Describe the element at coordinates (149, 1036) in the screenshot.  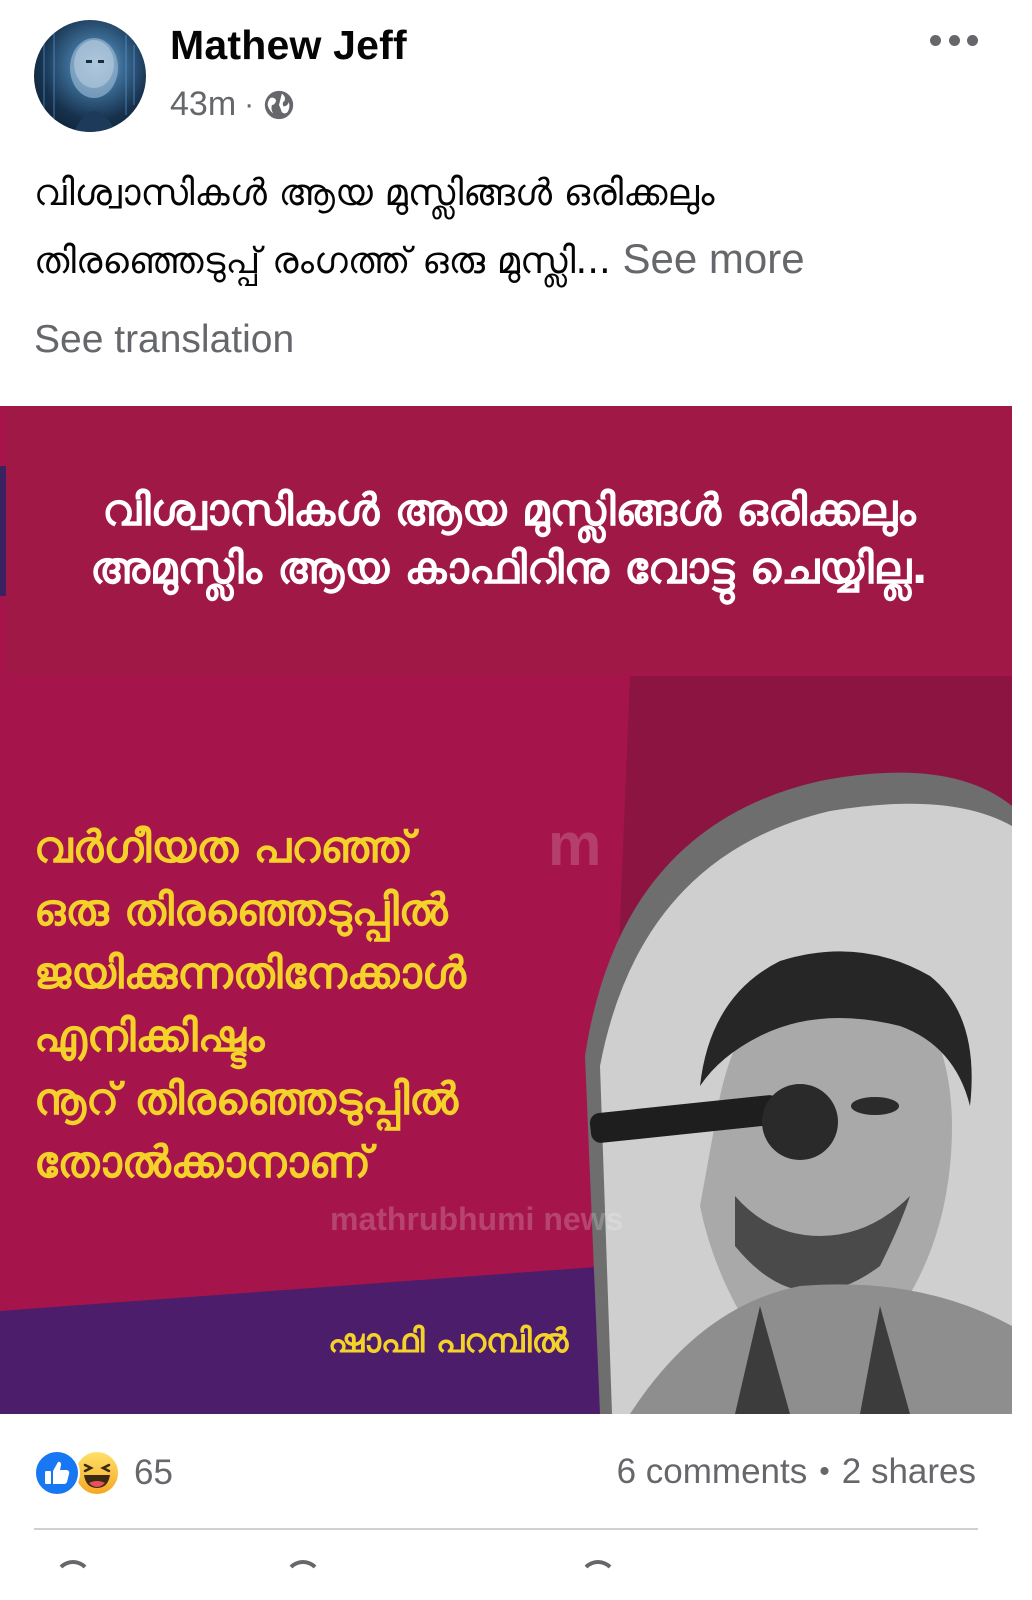
I see `quote-line: എനിക്കിഷ്ടം` at that location.